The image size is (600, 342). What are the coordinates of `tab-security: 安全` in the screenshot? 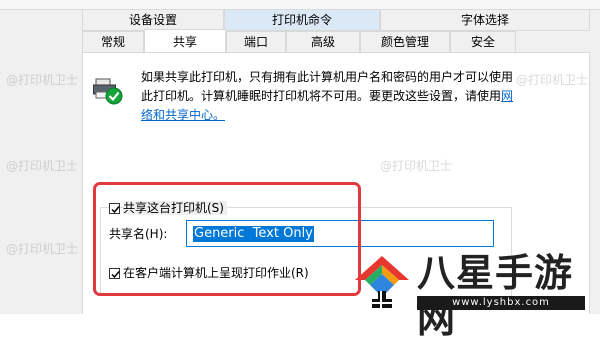 It's located at (483, 42).